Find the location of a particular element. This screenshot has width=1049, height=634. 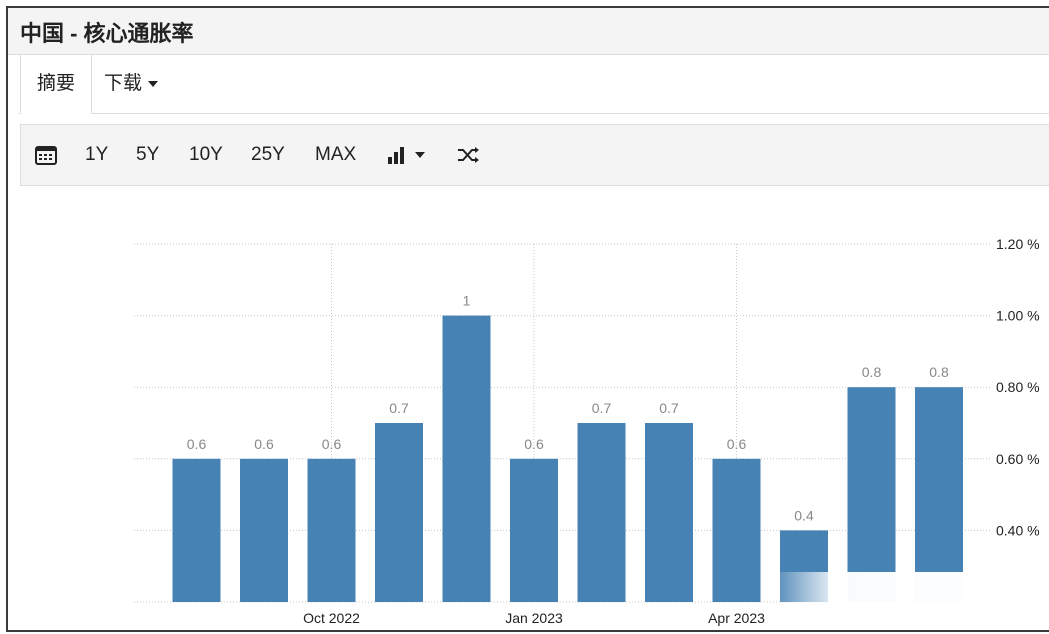

y-tick-label: 1.00 % is located at coordinates (1018, 316).